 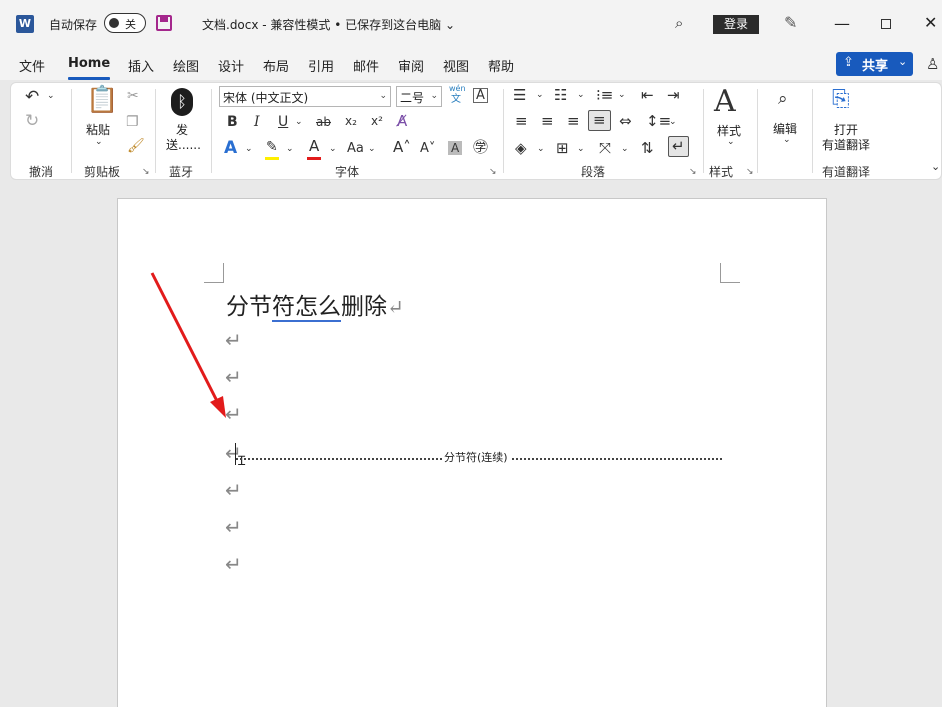 What do you see at coordinates (480, 95) in the screenshot?
I see `character-border-icon: A` at bounding box center [480, 95].